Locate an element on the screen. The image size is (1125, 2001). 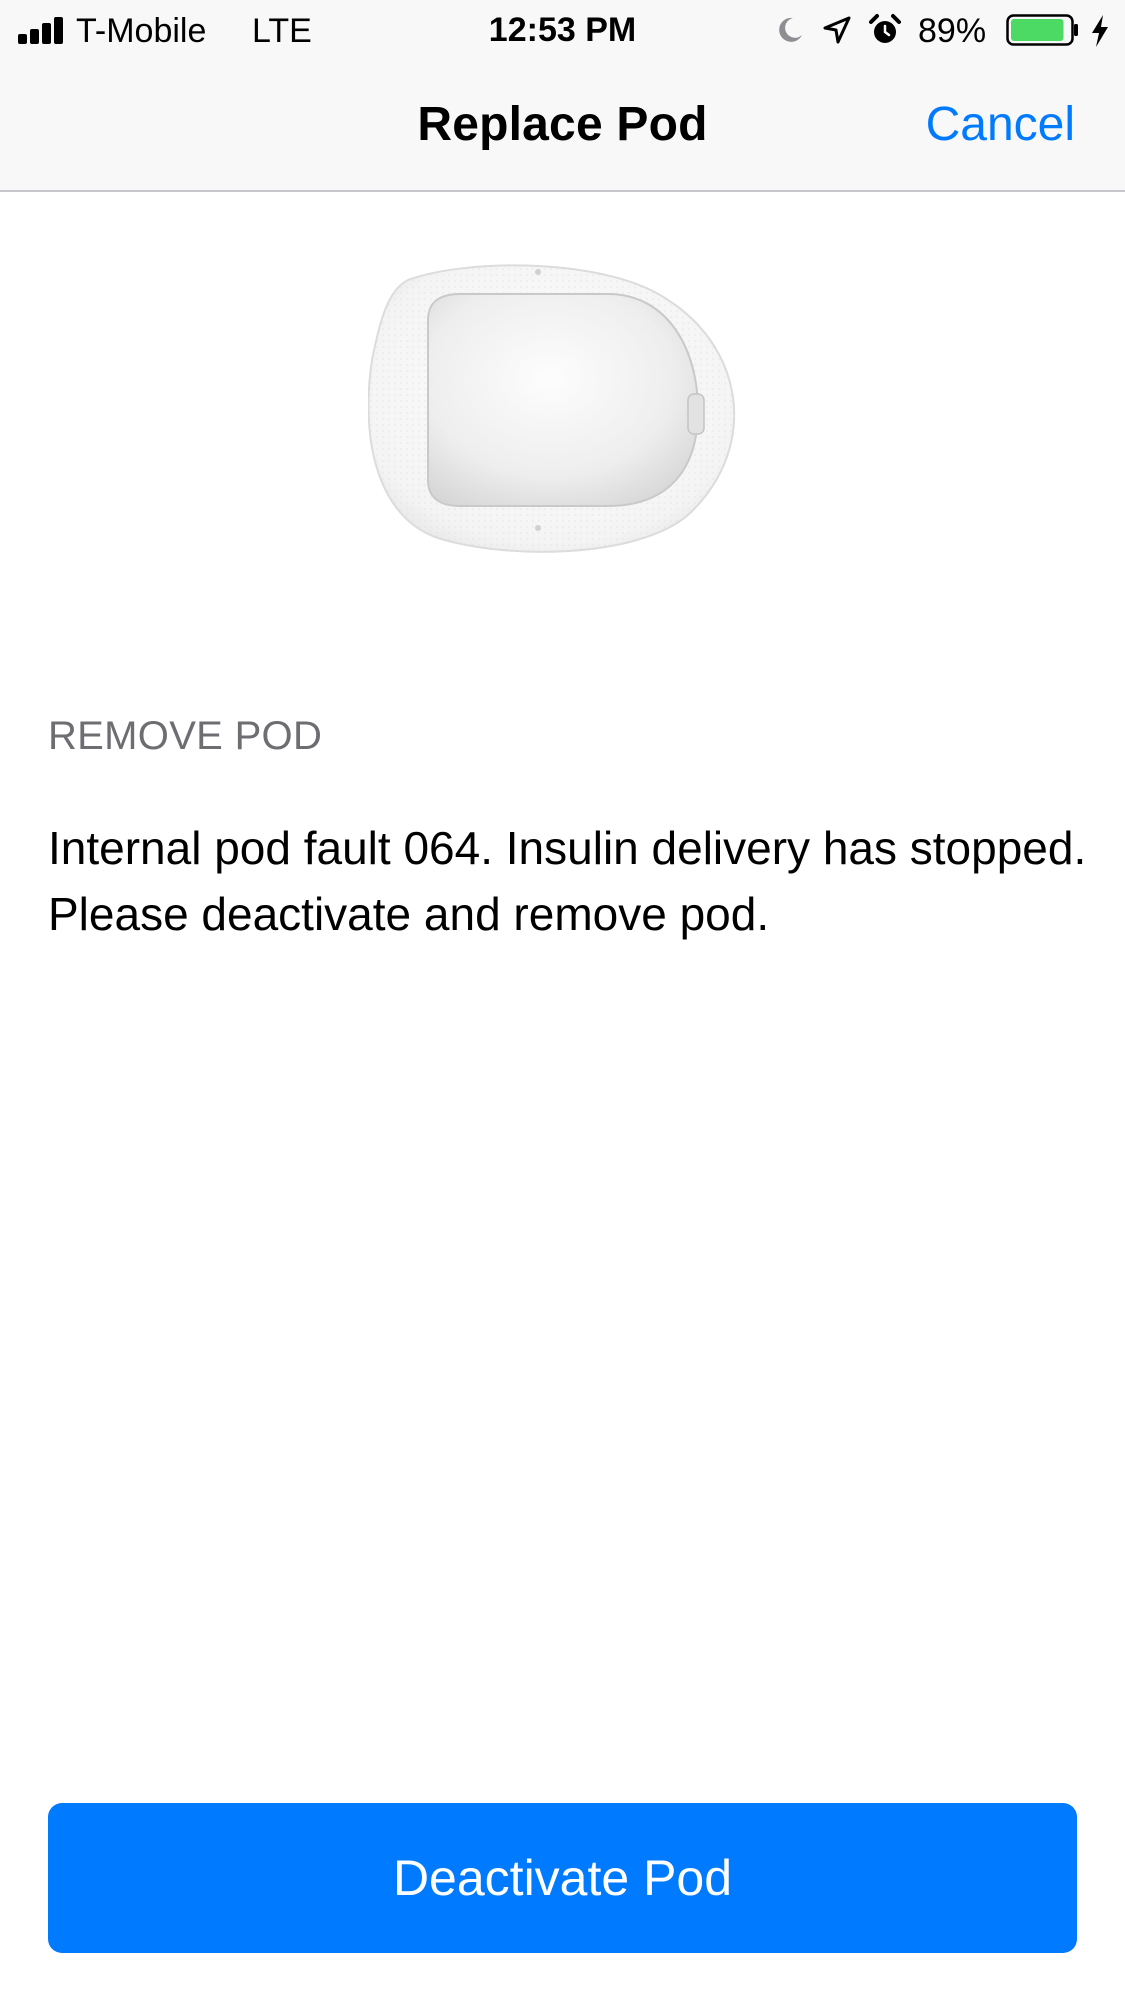
charging-bolt-icon is located at coordinates (1100, 31).